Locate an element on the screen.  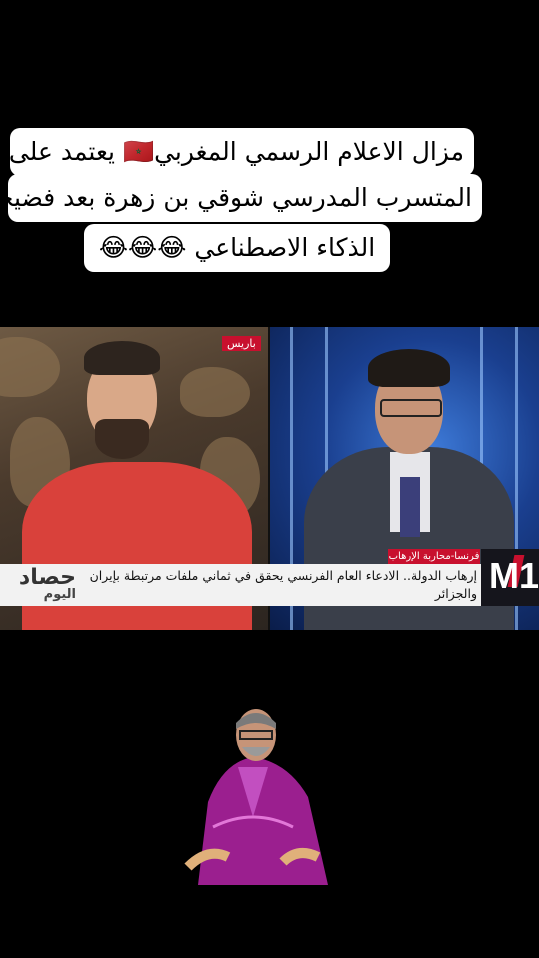
channel-logo-icon: M1 is located at coordinates (510, 577).